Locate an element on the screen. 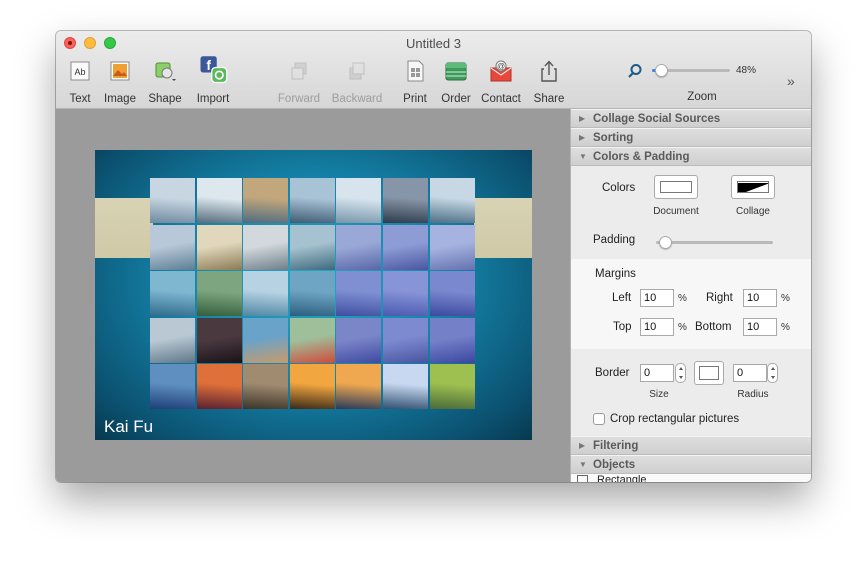 This screenshot has width=867, height=562. collage-caption: Kai Fu is located at coordinates (128, 427).